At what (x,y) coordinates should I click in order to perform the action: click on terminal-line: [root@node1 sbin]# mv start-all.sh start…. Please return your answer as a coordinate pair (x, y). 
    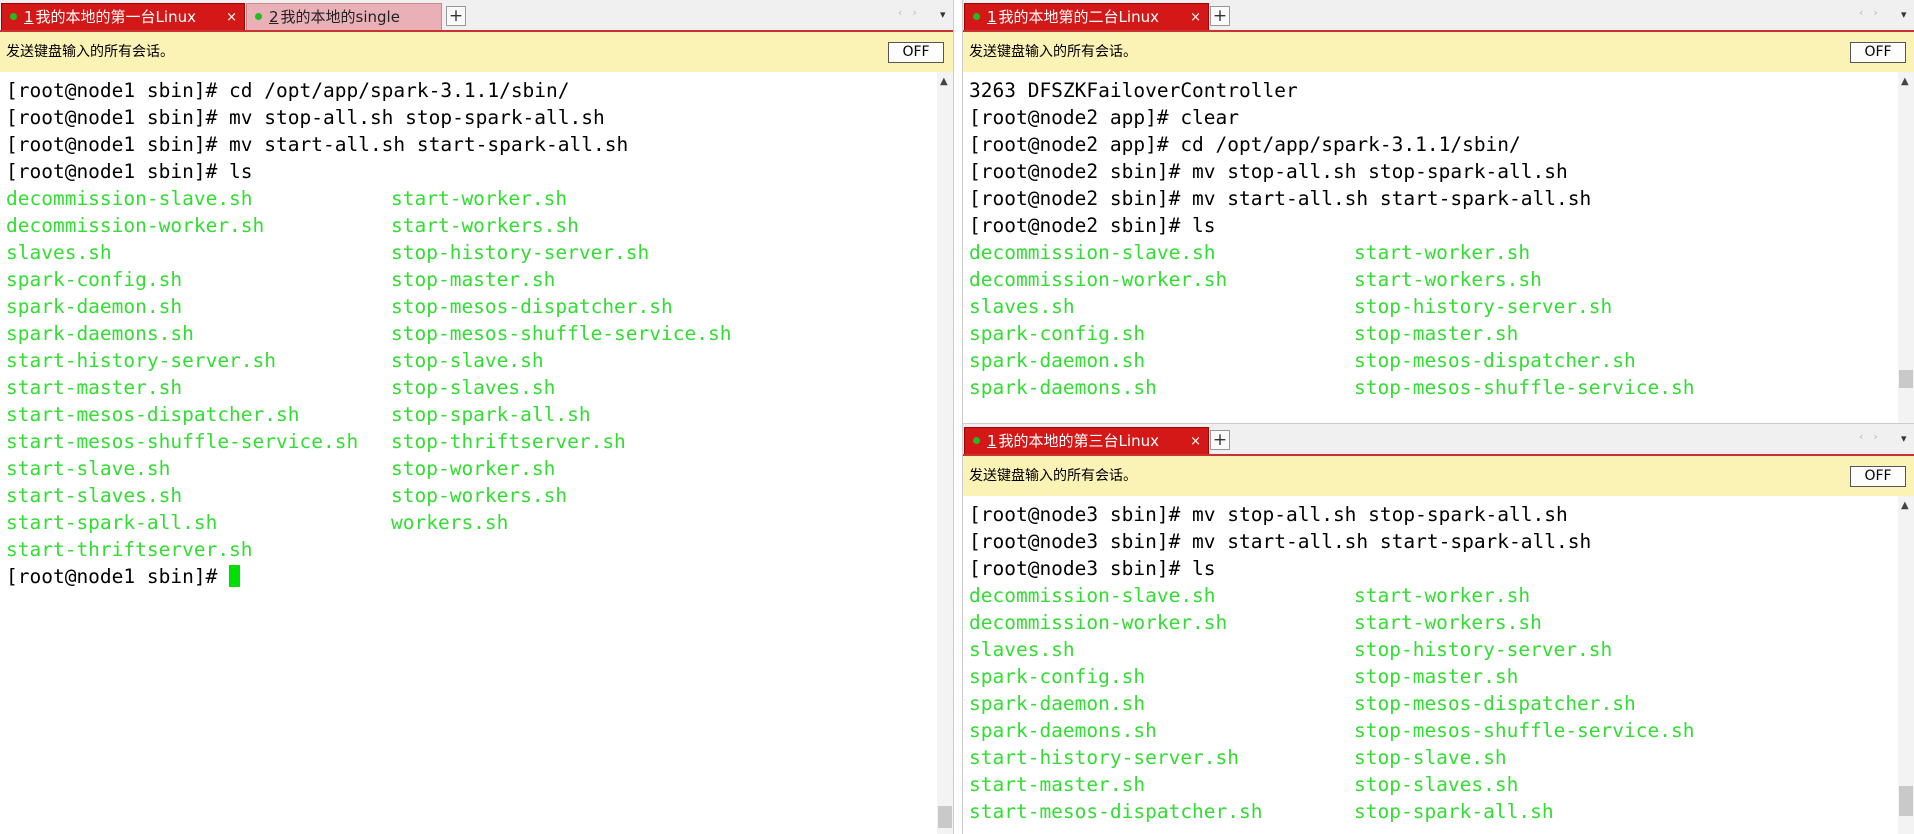
    Looking at the image, I should click on (317, 144).